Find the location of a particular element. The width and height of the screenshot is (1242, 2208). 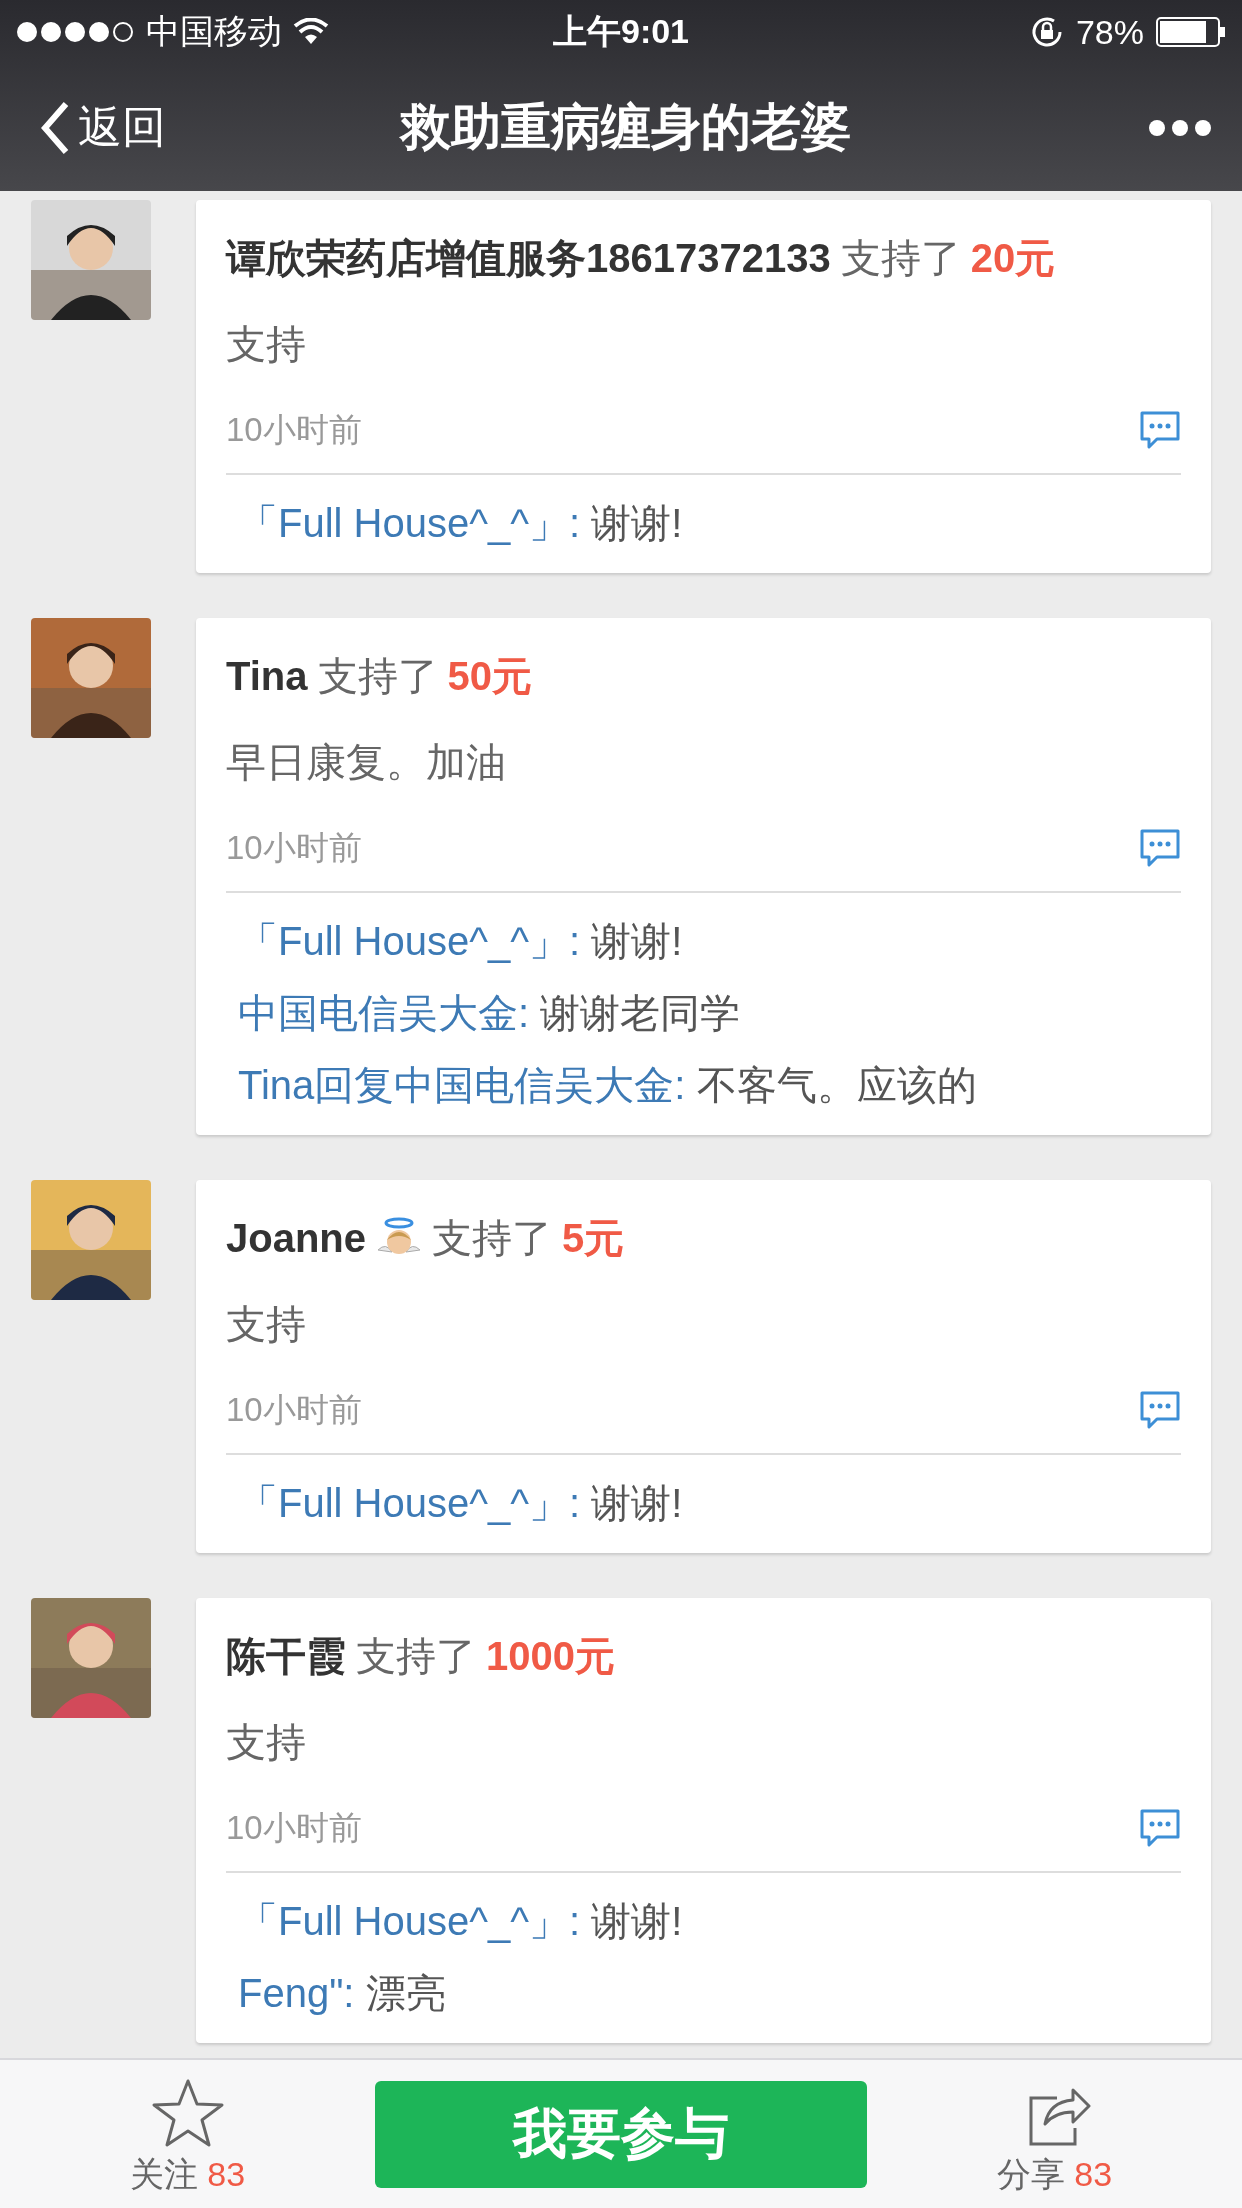

reply-text: Feng": 漂亮 is located at coordinates (342, 1993).